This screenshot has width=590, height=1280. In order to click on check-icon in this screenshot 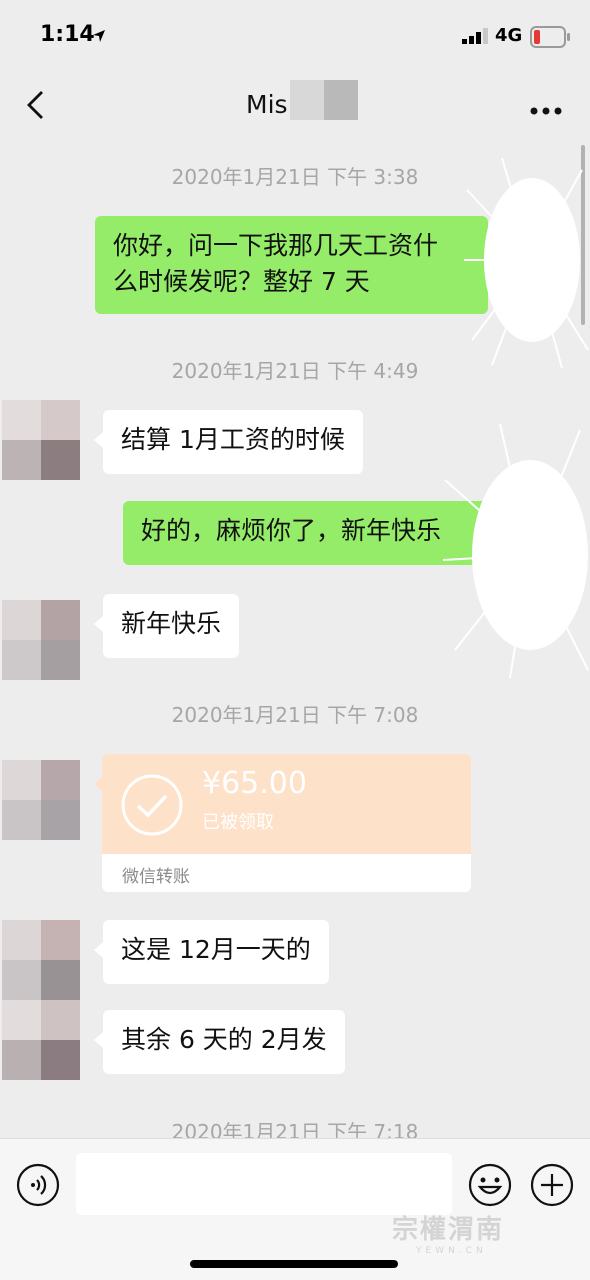, I will do `click(152, 807)`.